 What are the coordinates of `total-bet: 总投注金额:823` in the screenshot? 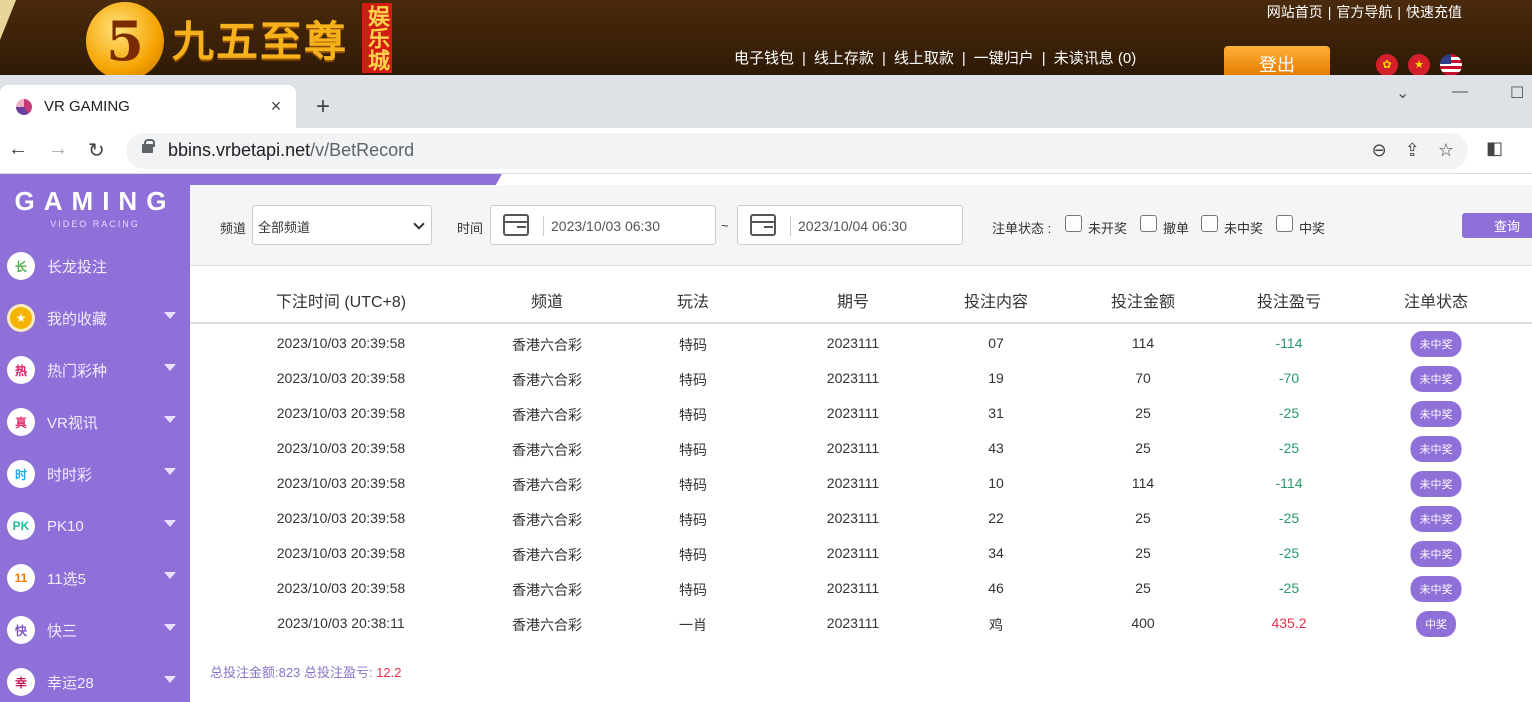 It's located at (255, 672).